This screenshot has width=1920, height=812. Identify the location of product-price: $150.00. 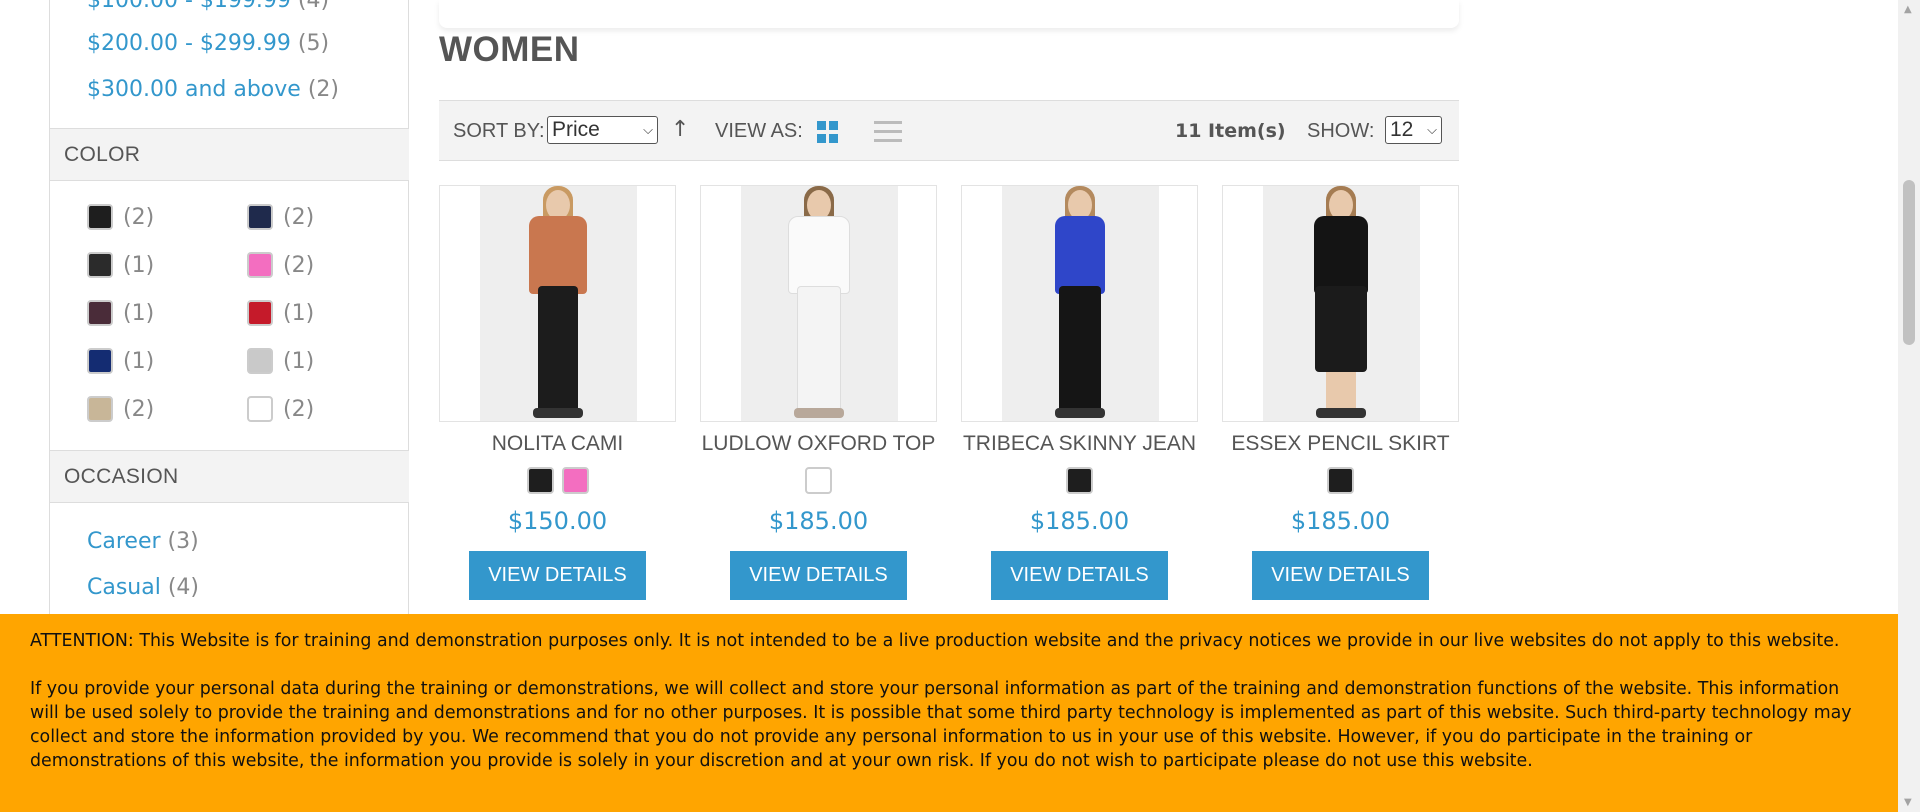
(557, 521).